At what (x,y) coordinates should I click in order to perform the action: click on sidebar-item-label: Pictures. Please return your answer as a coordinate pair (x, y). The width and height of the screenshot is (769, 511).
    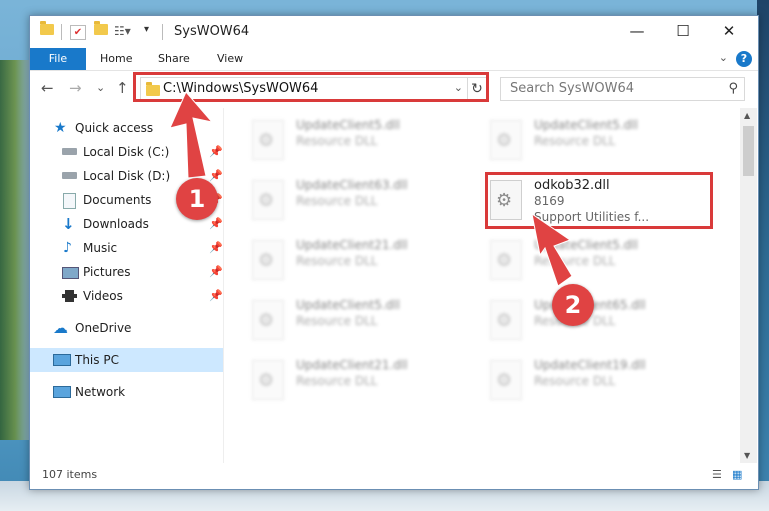
    Looking at the image, I should click on (107, 272).